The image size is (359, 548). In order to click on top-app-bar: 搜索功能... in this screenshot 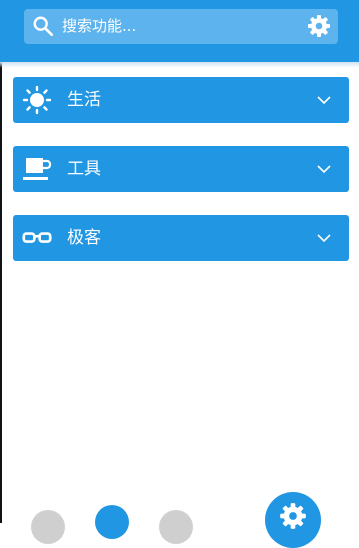, I will do `click(179, 31)`.